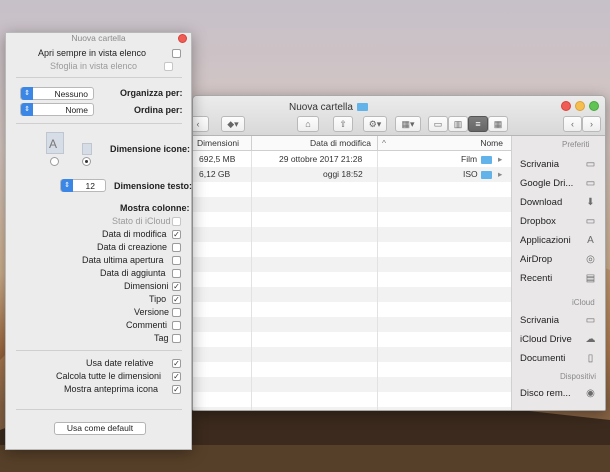 The height and width of the screenshot is (472, 610). What do you see at coordinates (182, 38) in the screenshot?
I see `panel-close-button` at bounding box center [182, 38].